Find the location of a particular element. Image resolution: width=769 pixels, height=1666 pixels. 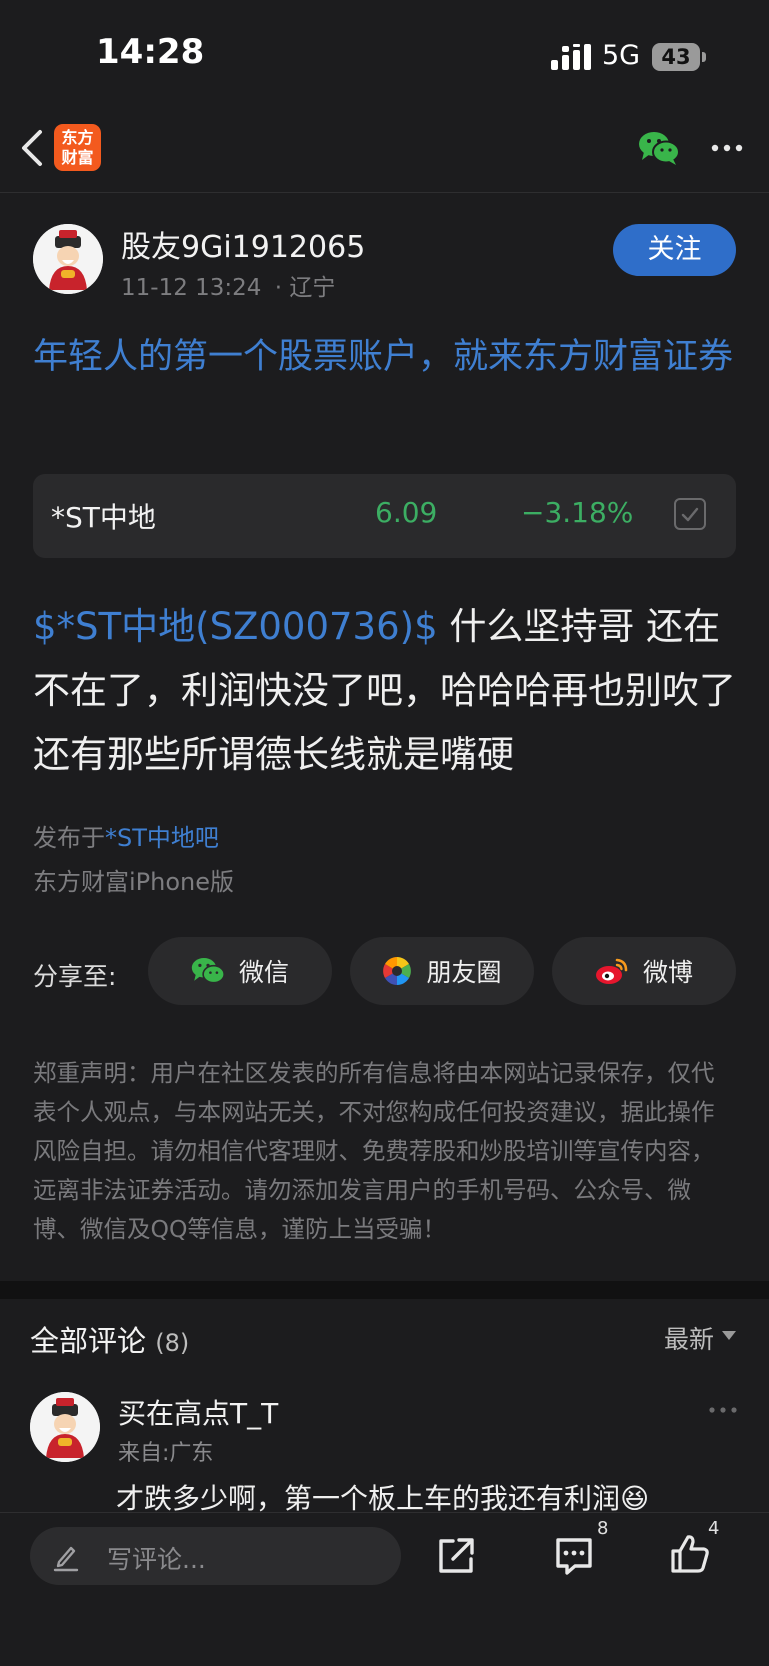

share-label: 分享至: is located at coordinates (75, 976).